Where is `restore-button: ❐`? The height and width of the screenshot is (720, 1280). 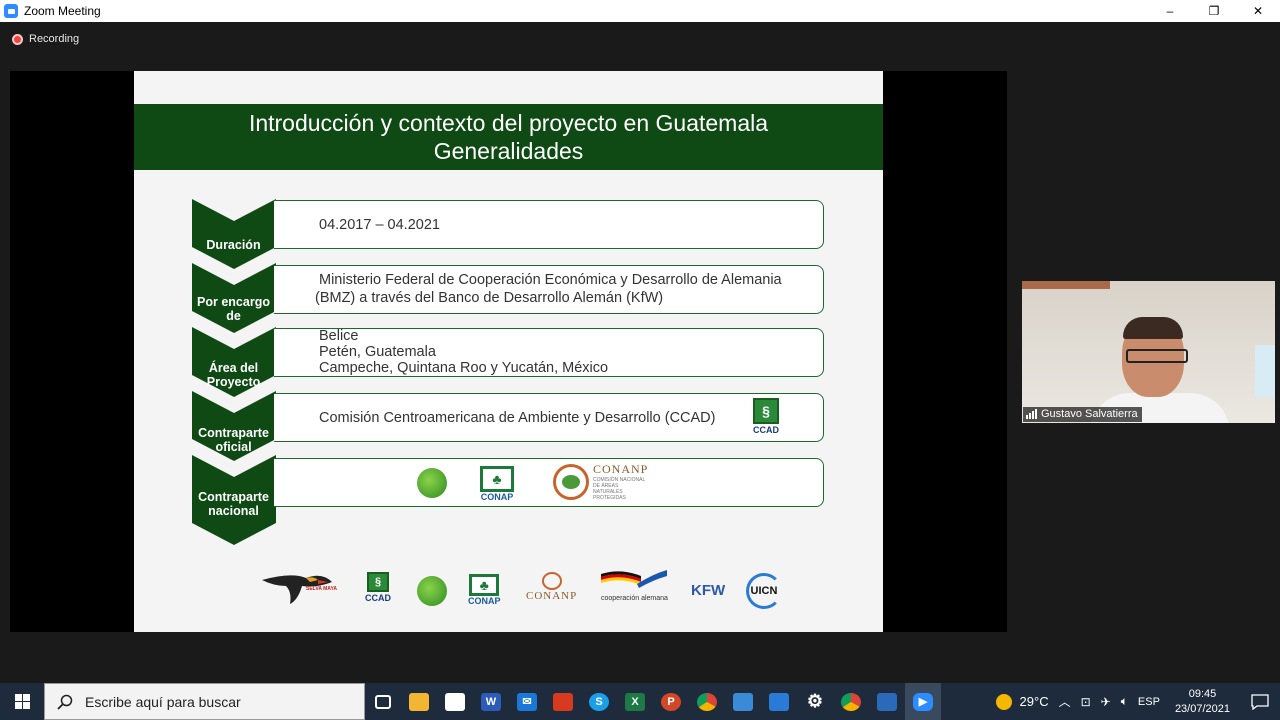 restore-button: ❐ is located at coordinates (1214, 11).